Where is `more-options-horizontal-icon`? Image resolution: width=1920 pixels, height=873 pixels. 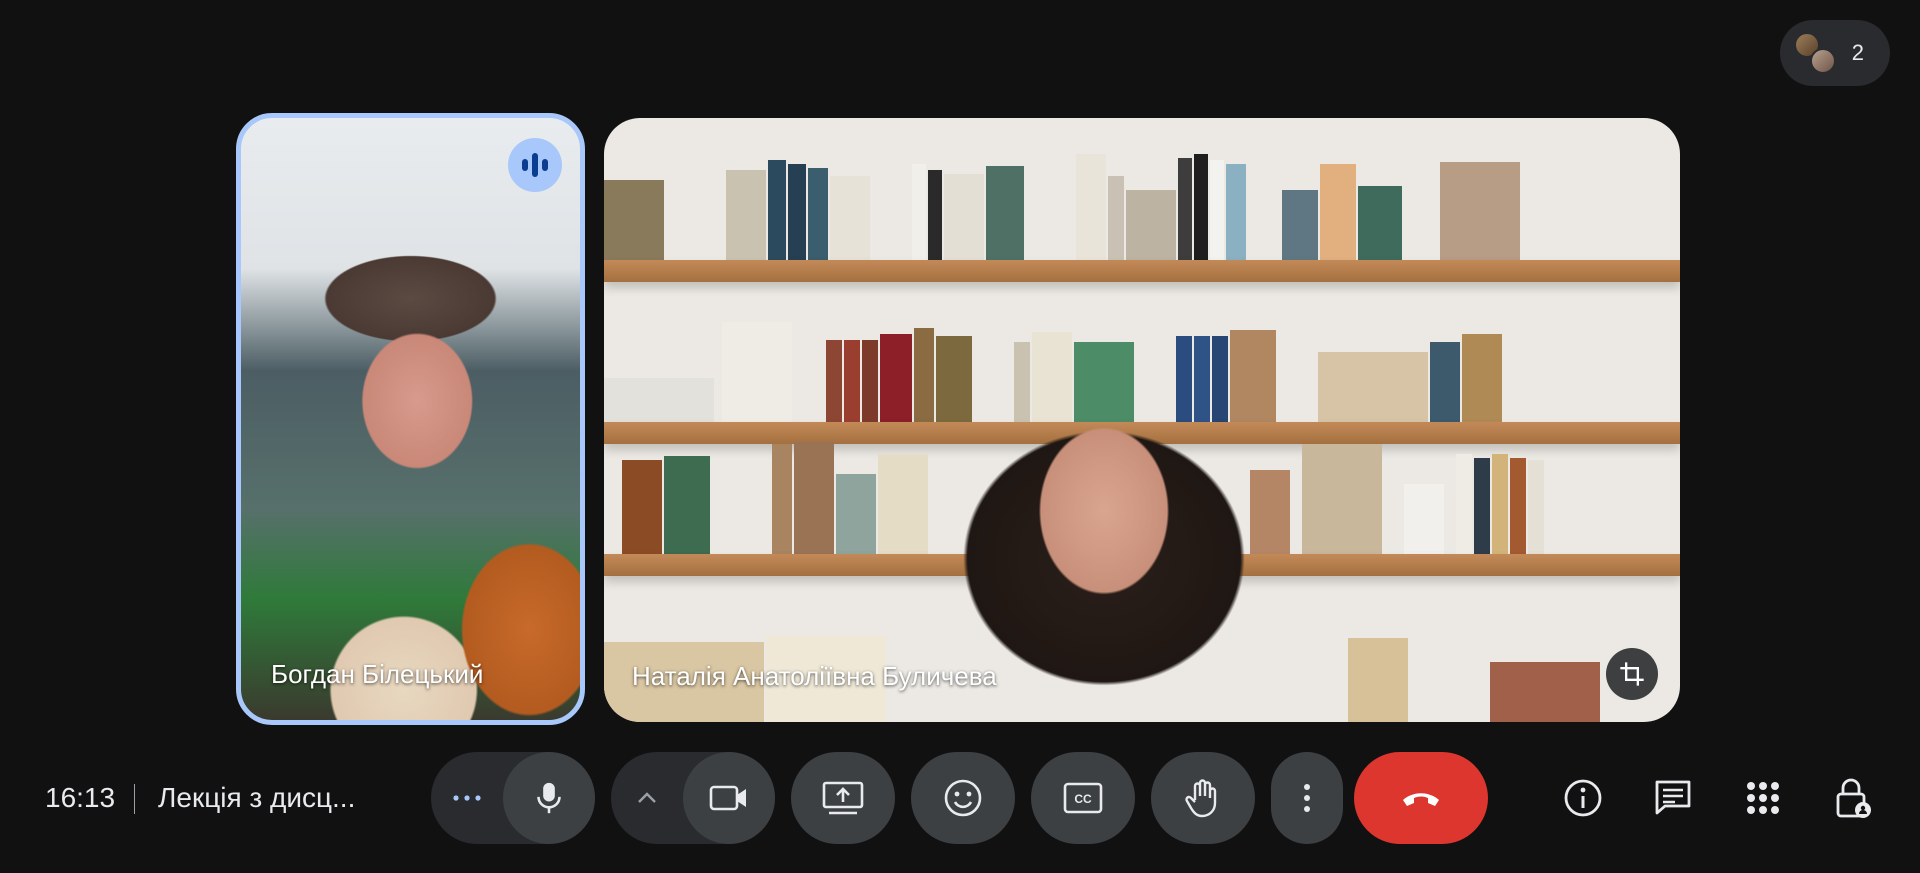
more-options-horizontal-icon is located at coordinates (467, 798).